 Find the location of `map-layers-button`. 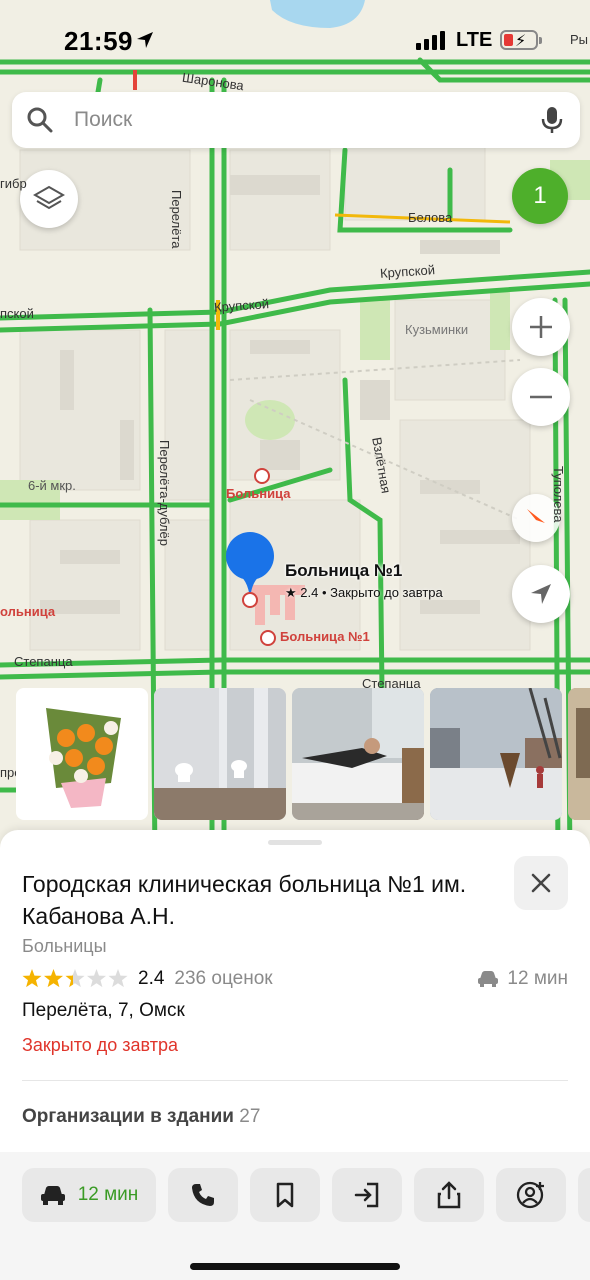

map-layers-button is located at coordinates (49, 199).